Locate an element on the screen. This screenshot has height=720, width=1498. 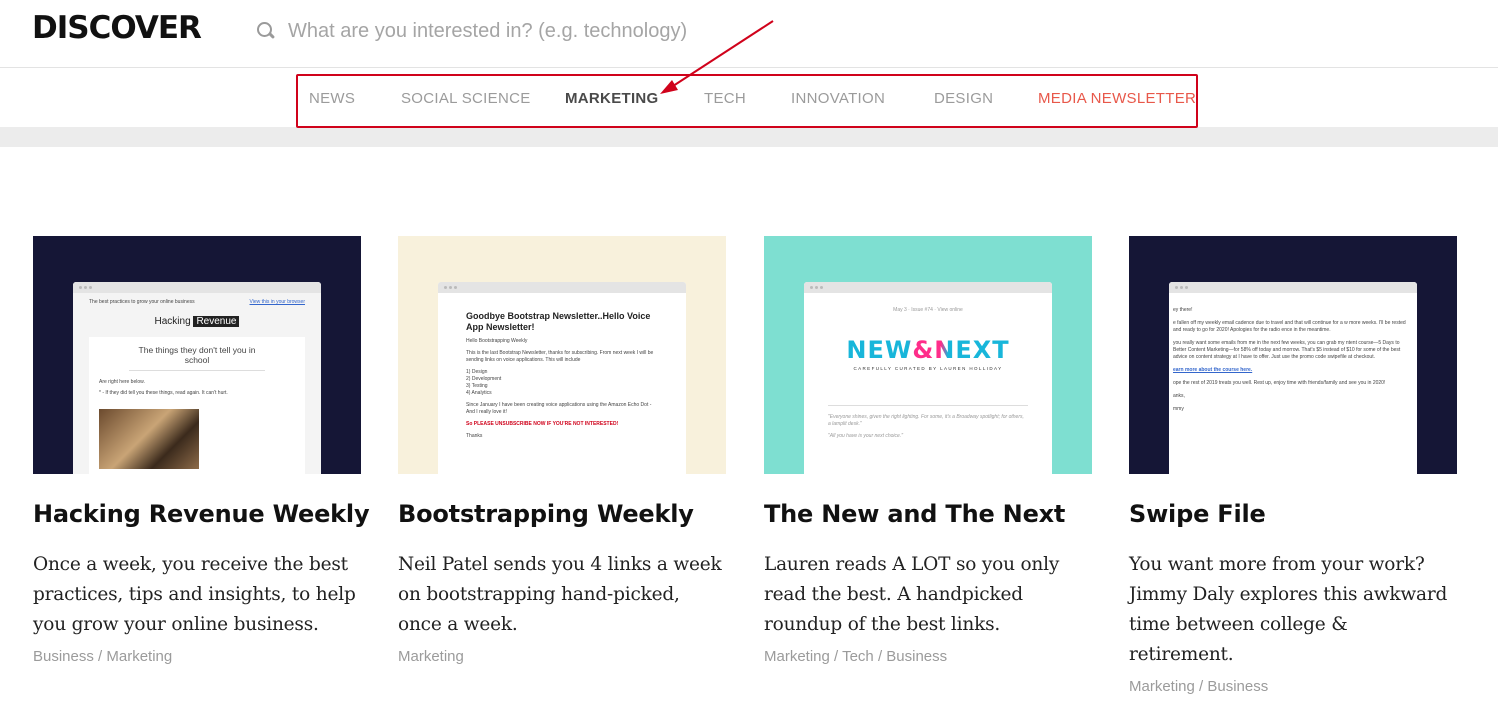
preview-text: Are right here below. is located at coordinates (122, 382).